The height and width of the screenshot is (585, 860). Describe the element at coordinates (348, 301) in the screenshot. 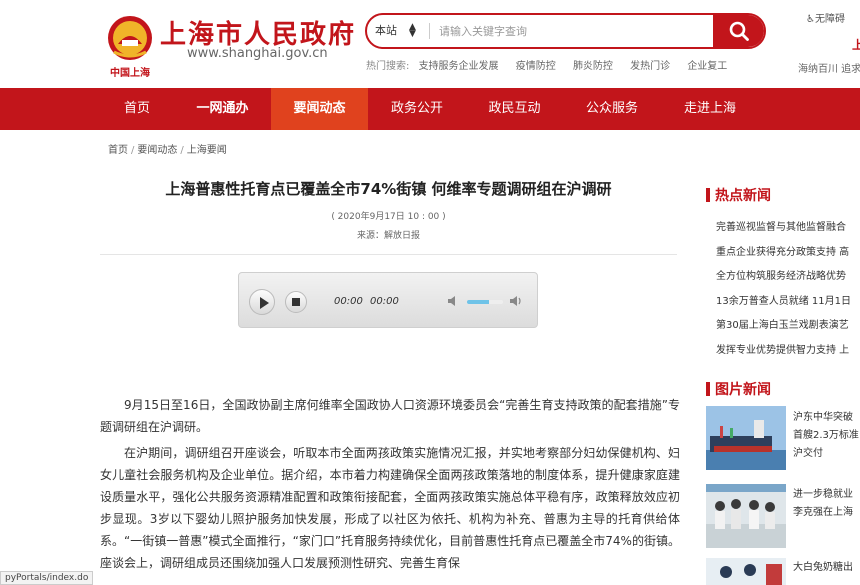

I see `current-time: 00:00` at that location.